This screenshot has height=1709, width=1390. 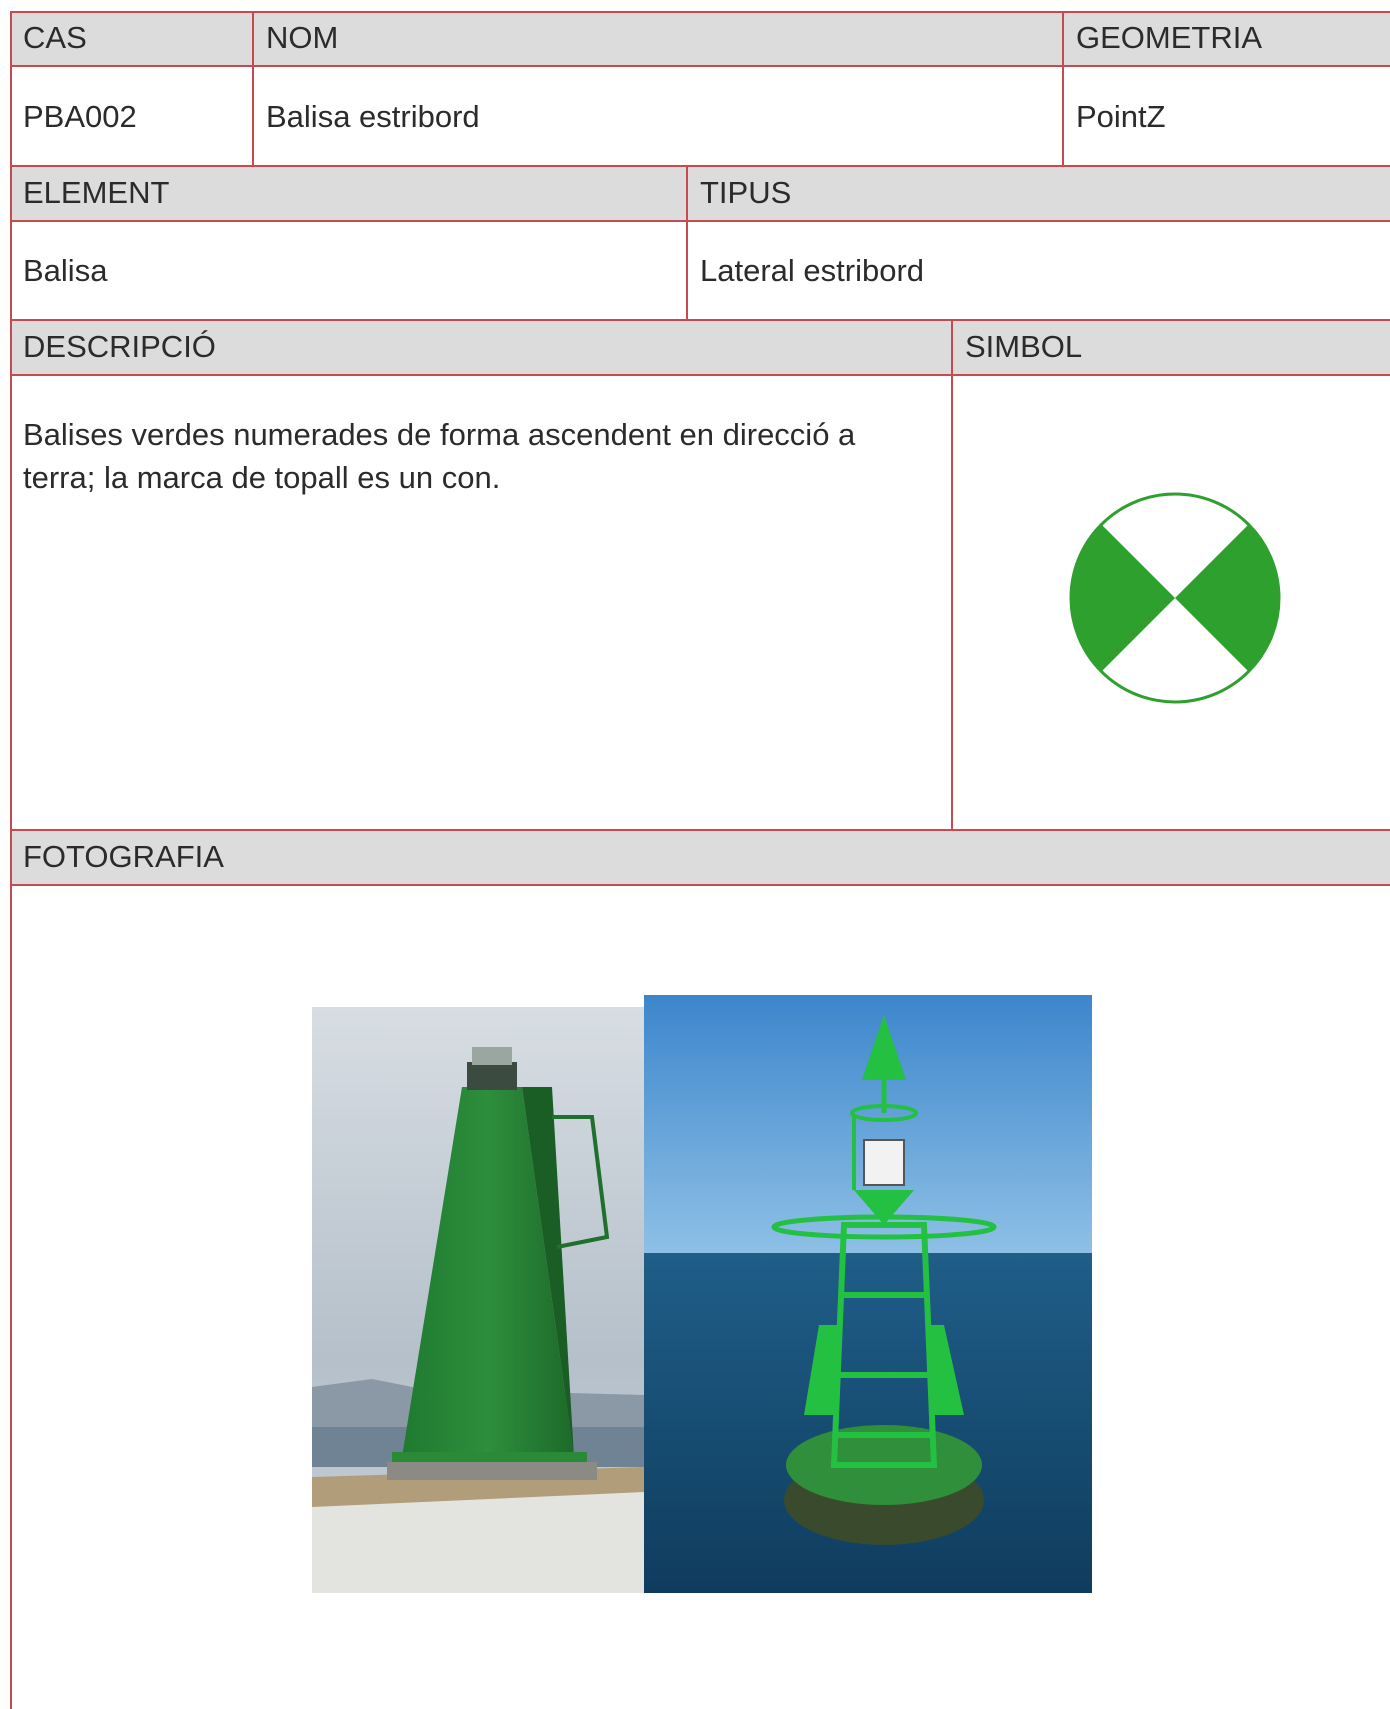 I want to click on cas-value: PBA002, so click(x=80, y=116).